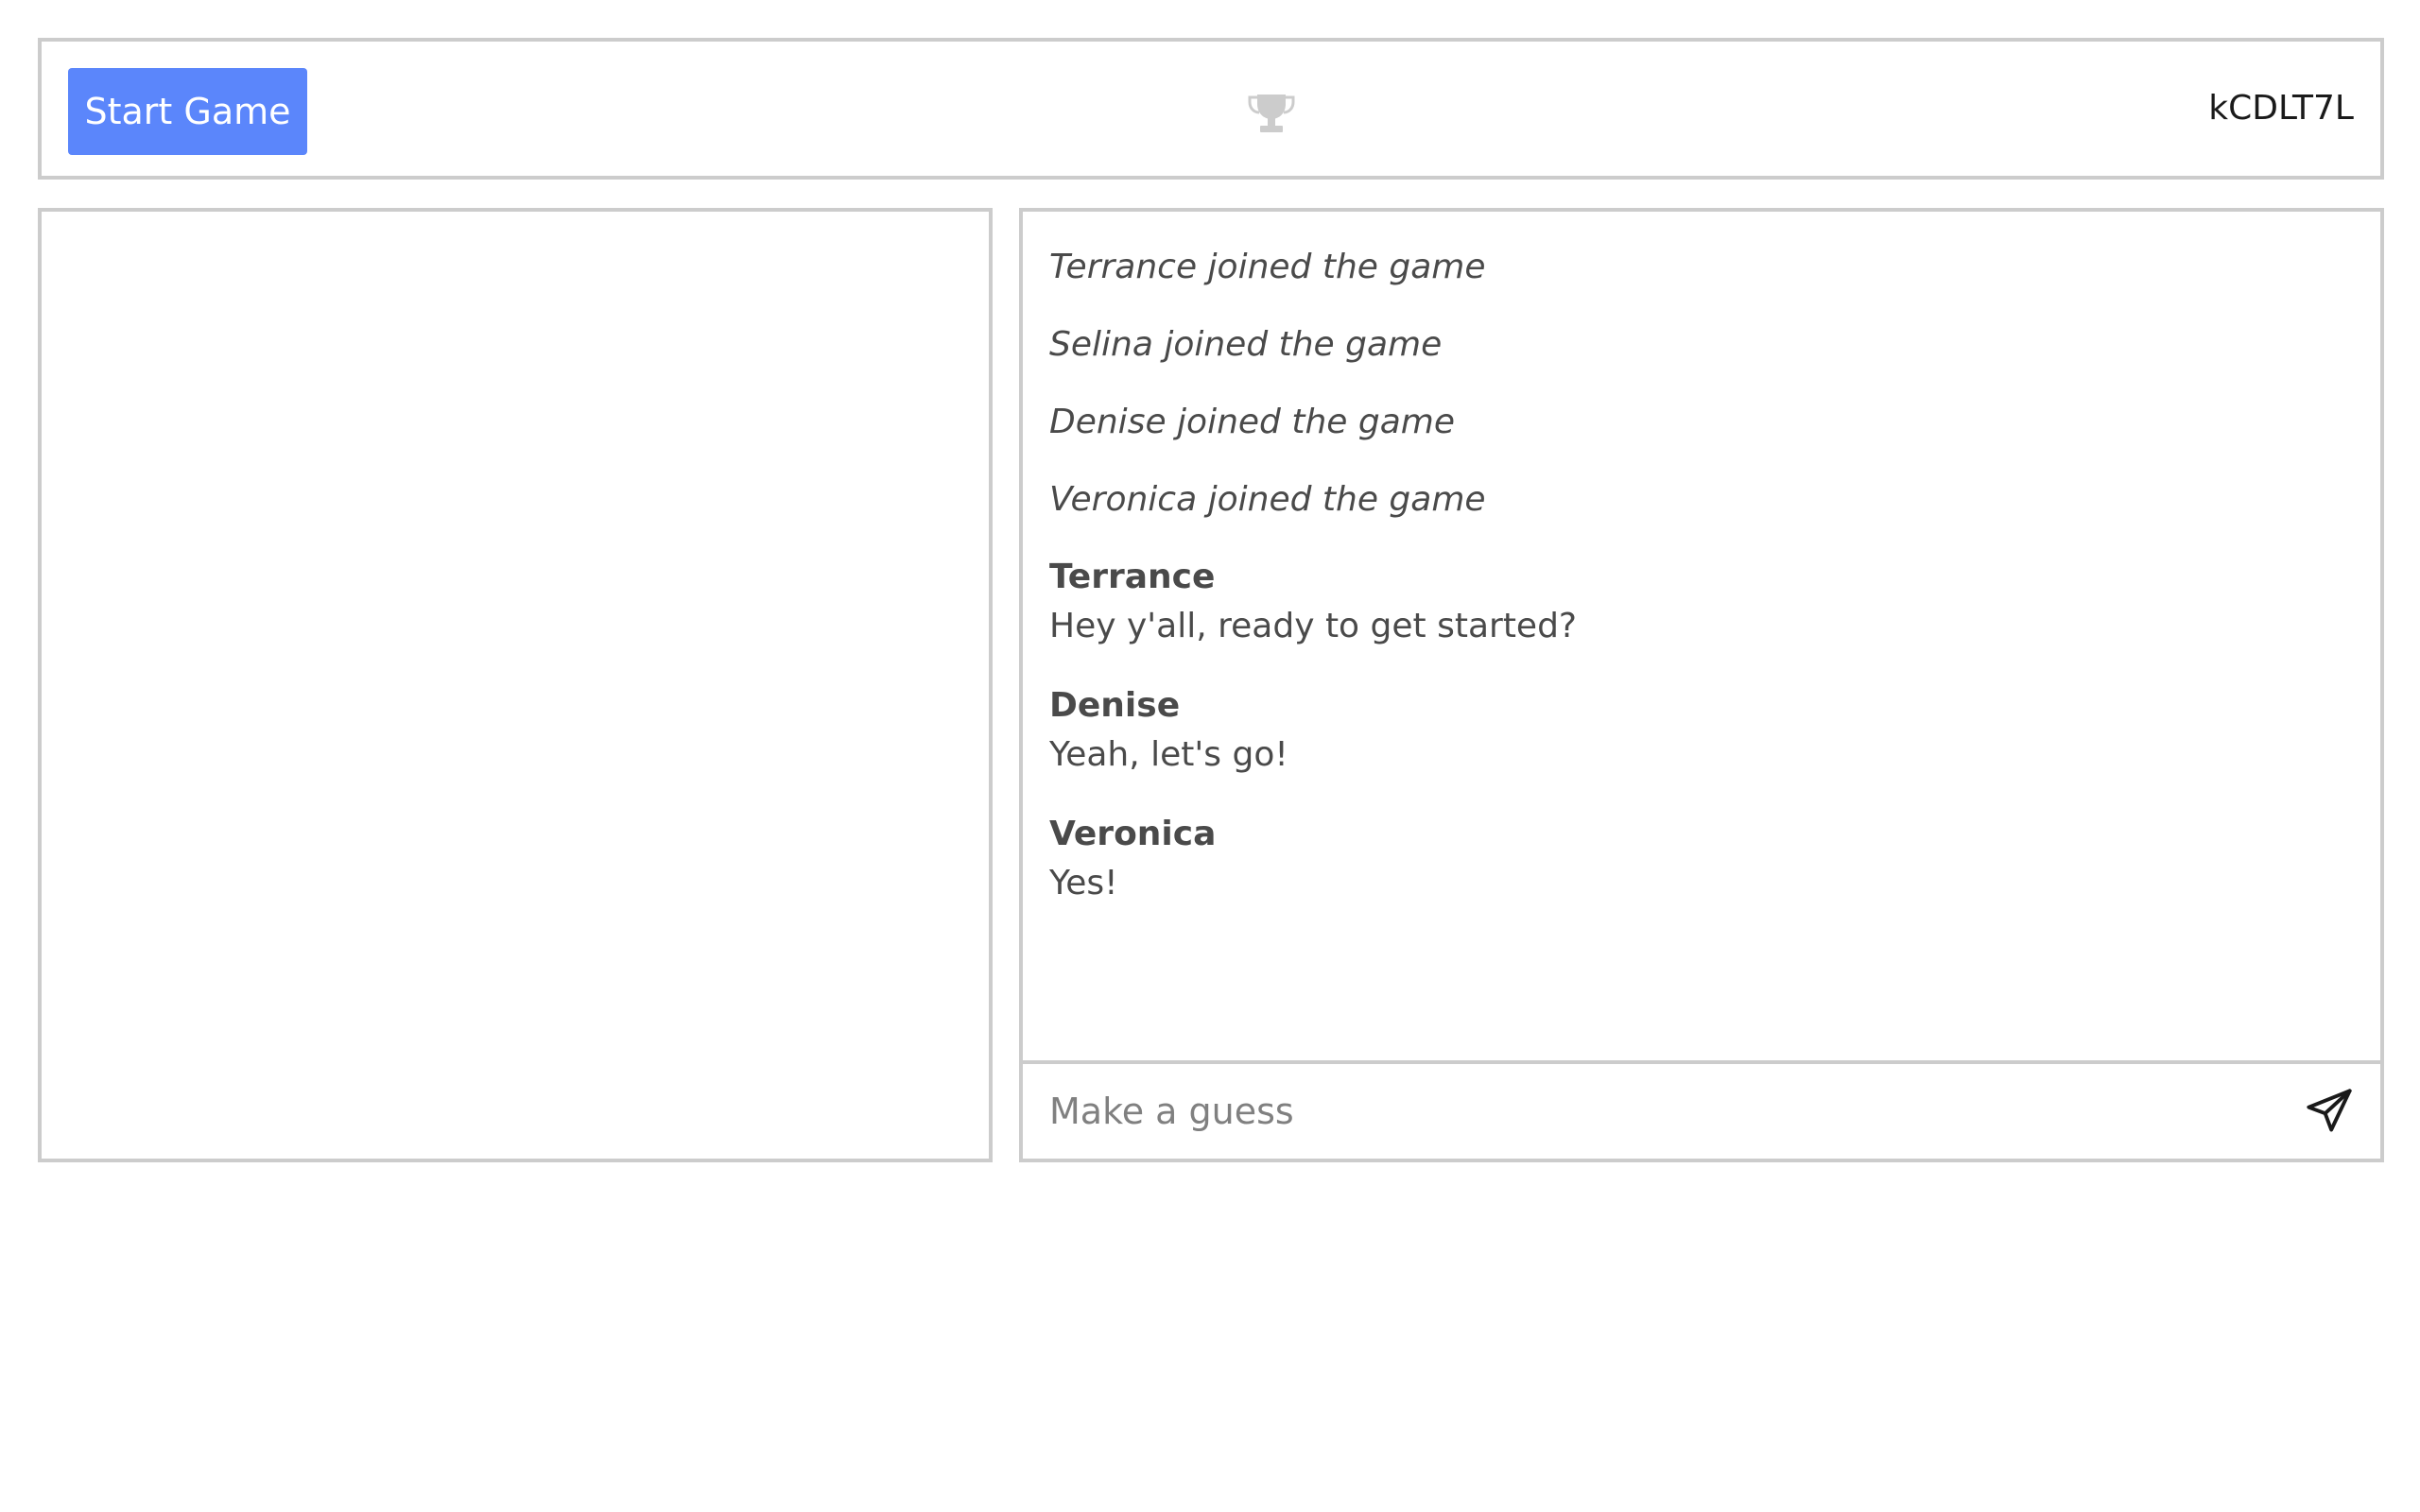  What do you see at coordinates (1267, 499) in the screenshot?
I see `system-message: Veronica joined the game` at bounding box center [1267, 499].